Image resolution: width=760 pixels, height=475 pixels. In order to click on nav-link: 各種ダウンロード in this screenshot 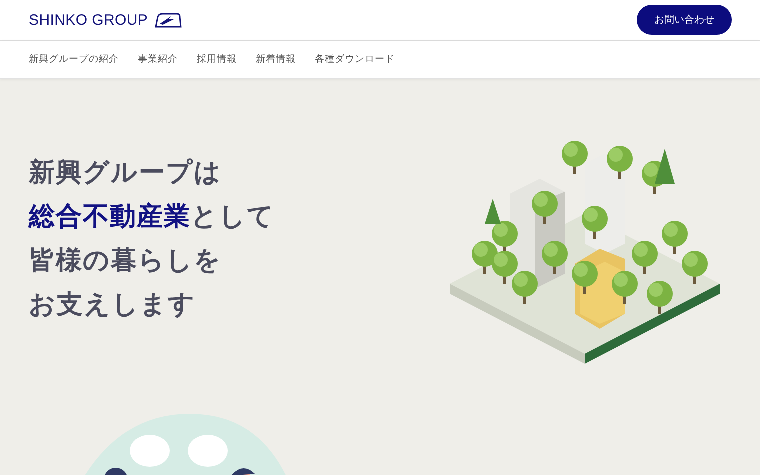, I will do `click(355, 59)`.